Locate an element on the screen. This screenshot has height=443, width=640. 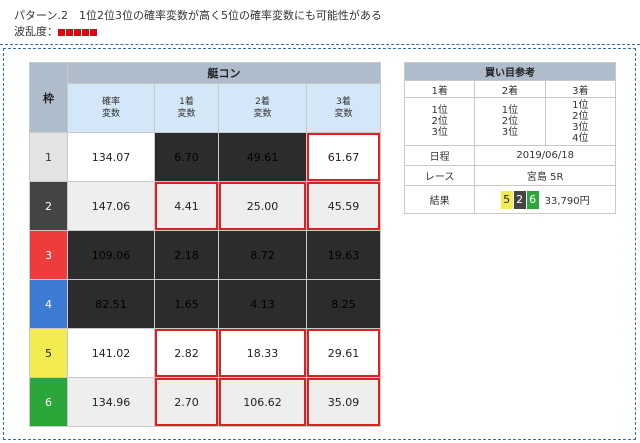
column-header-probability: 確率 変数 is located at coordinates (111, 108).